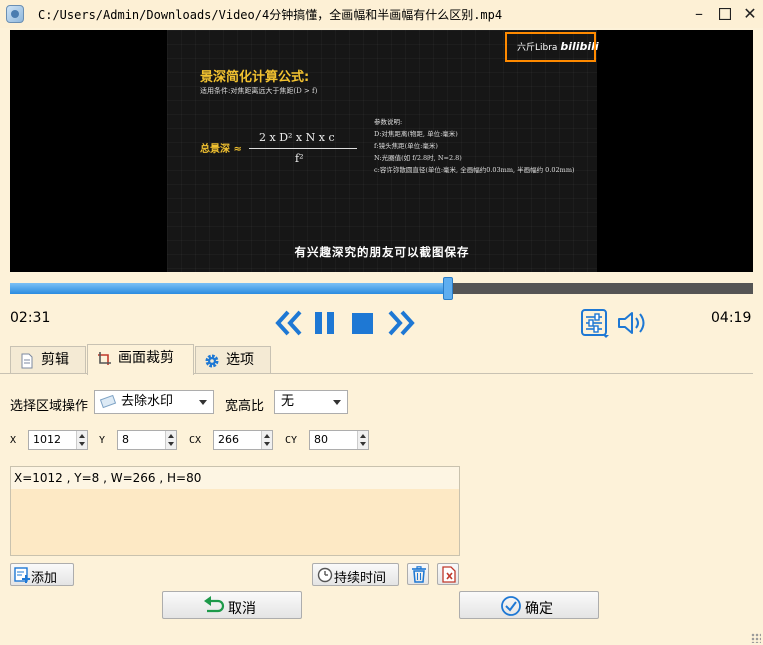 This screenshot has height=645, width=763. Describe the element at coordinates (259, 91) in the screenshot. I see `frame-condition: 适用条件:对焦距离远大于焦距(D > f)` at that location.